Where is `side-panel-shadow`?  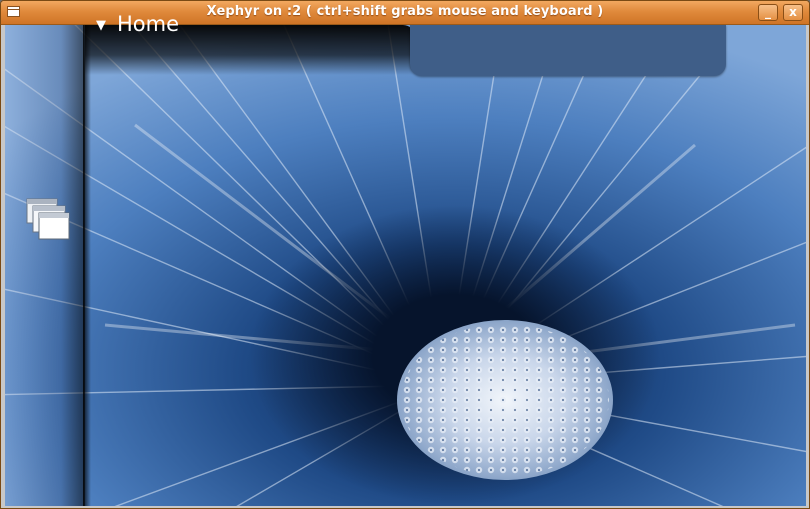
side-panel-shadow is located at coordinates (87, 265).